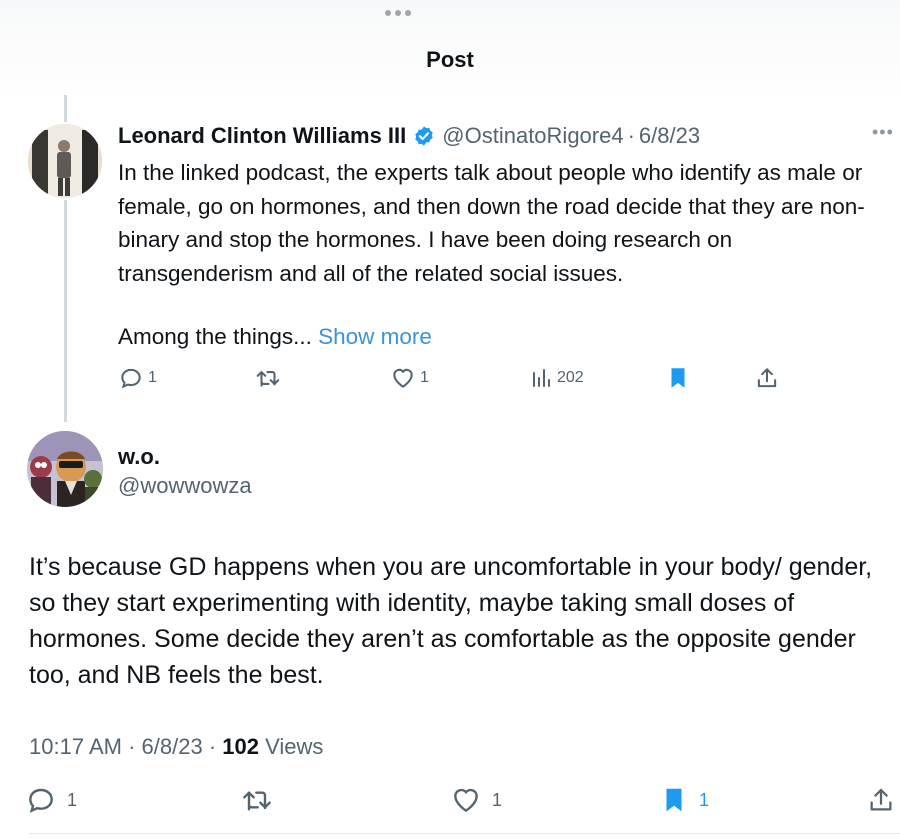 This screenshot has height=839, width=900. I want to click on view-count: 202, so click(570, 377).